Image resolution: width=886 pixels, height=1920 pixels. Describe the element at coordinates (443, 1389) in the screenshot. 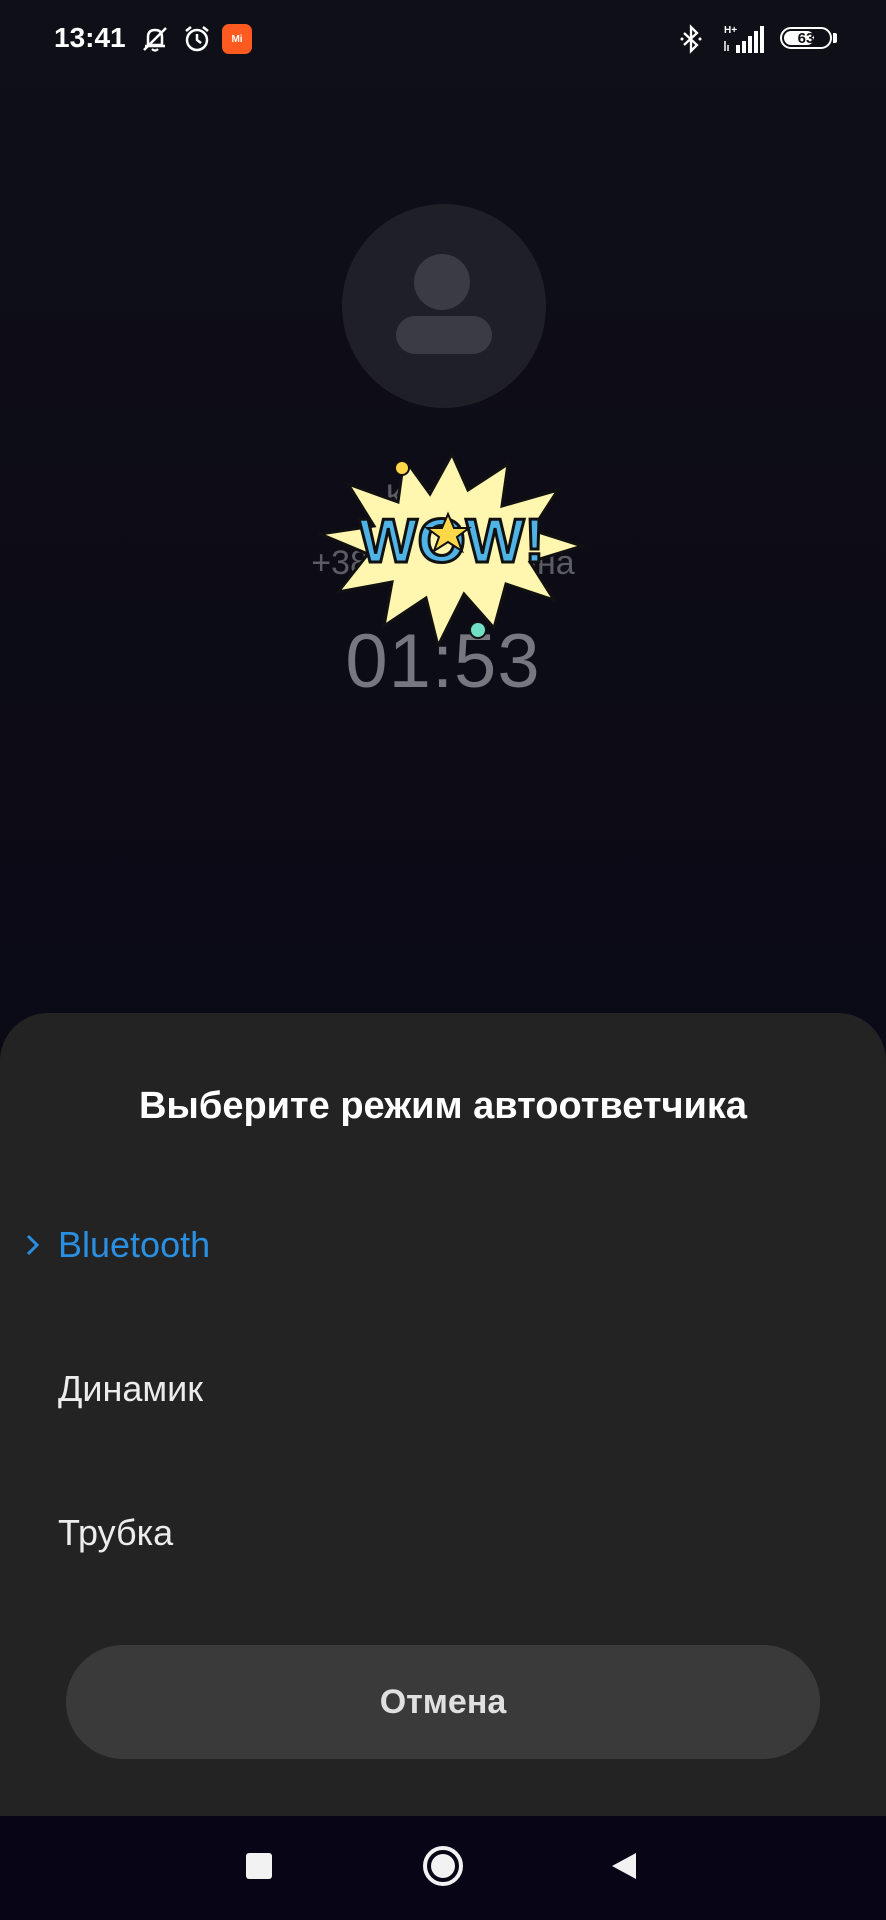

I see `option-speaker: Динамик` at that location.